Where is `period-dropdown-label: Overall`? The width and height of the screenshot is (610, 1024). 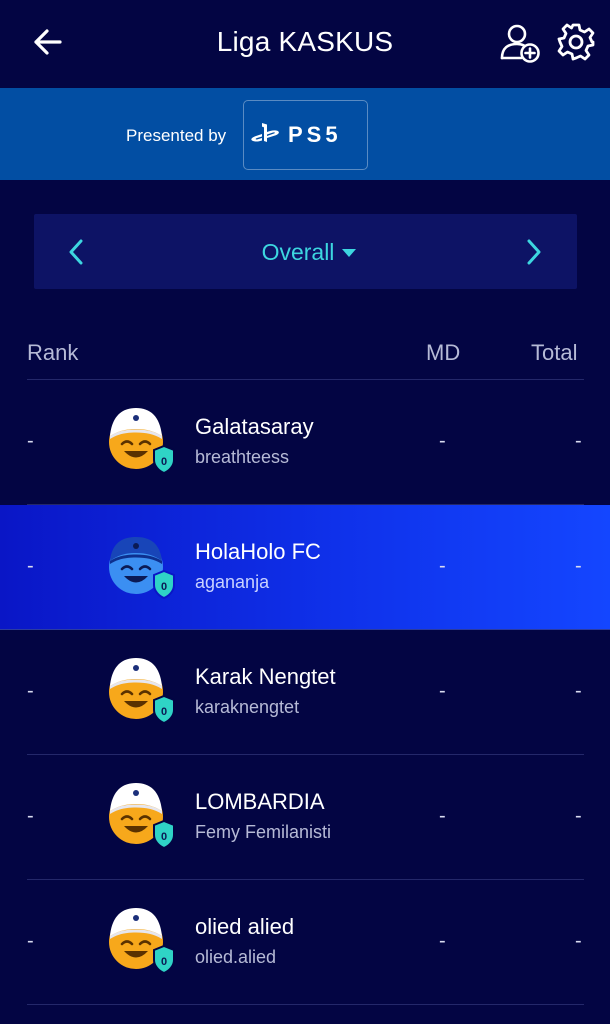 period-dropdown-label: Overall is located at coordinates (298, 251).